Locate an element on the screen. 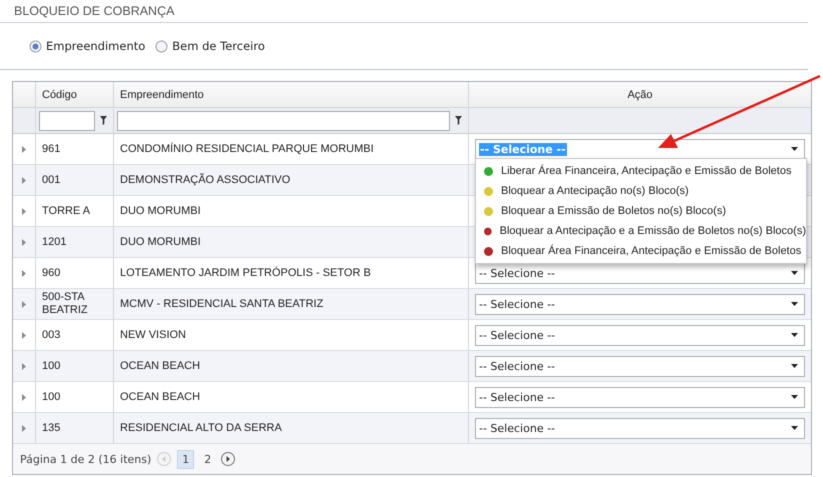  table-cell: MCMV - RESIDENCIAL SANTA BEATRIZ is located at coordinates (222, 304).